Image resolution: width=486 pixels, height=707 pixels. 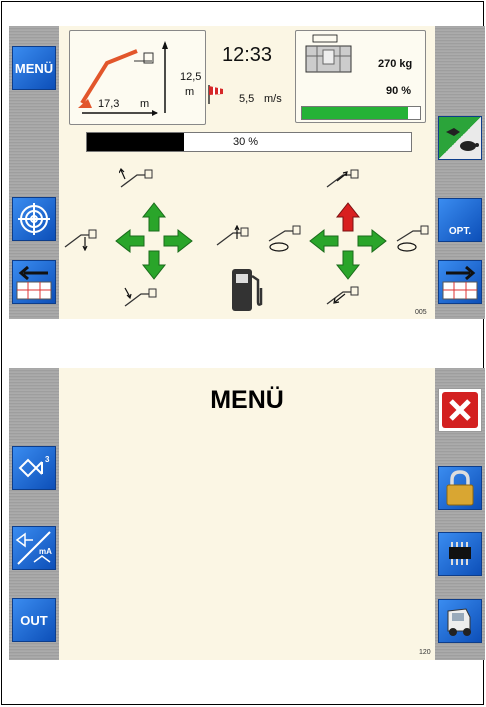 I want to click on height-unit: m, so click(x=190, y=92).